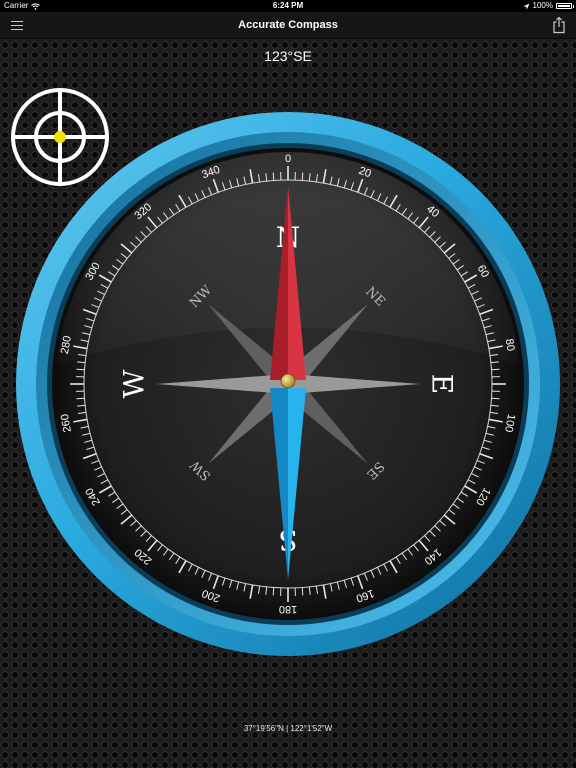  What do you see at coordinates (510, 345) in the screenshot?
I see `degree-label: 80` at bounding box center [510, 345].